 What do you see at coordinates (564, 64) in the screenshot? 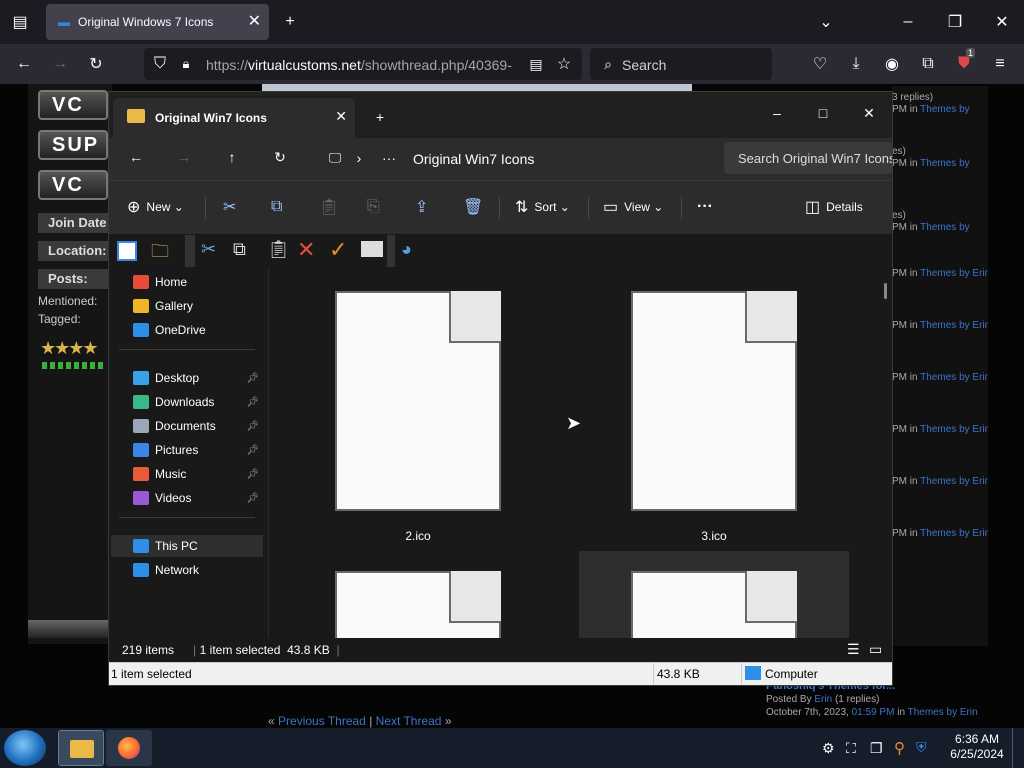
I see `bookmark-star-icon: ☆` at bounding box center [564, 64].